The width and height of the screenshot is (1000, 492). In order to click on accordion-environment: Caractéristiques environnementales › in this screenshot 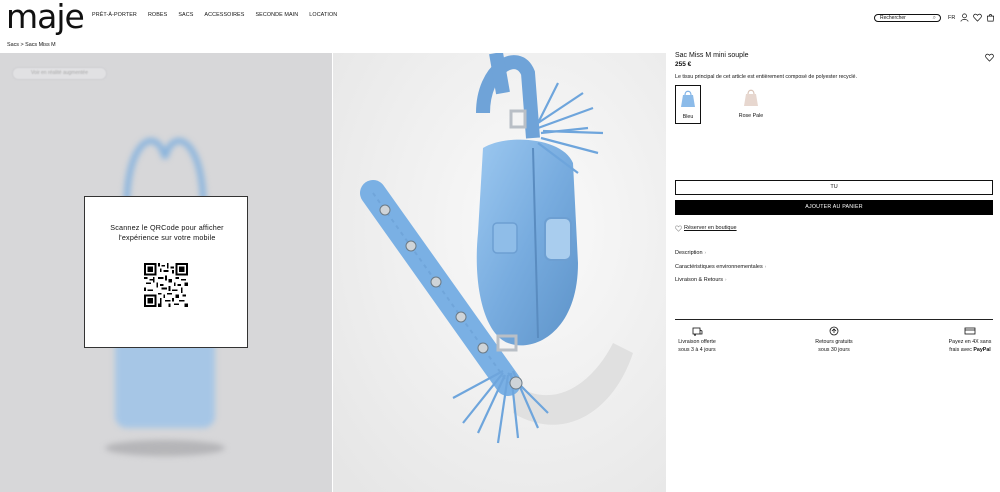, I will do `click(720, 267)`.